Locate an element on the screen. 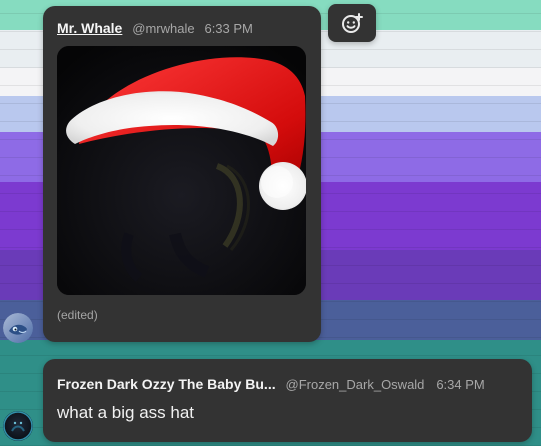 This screenshot has width=541, height=446. avatar-frozen-dark-oswald is located at coordinates (18, 426).